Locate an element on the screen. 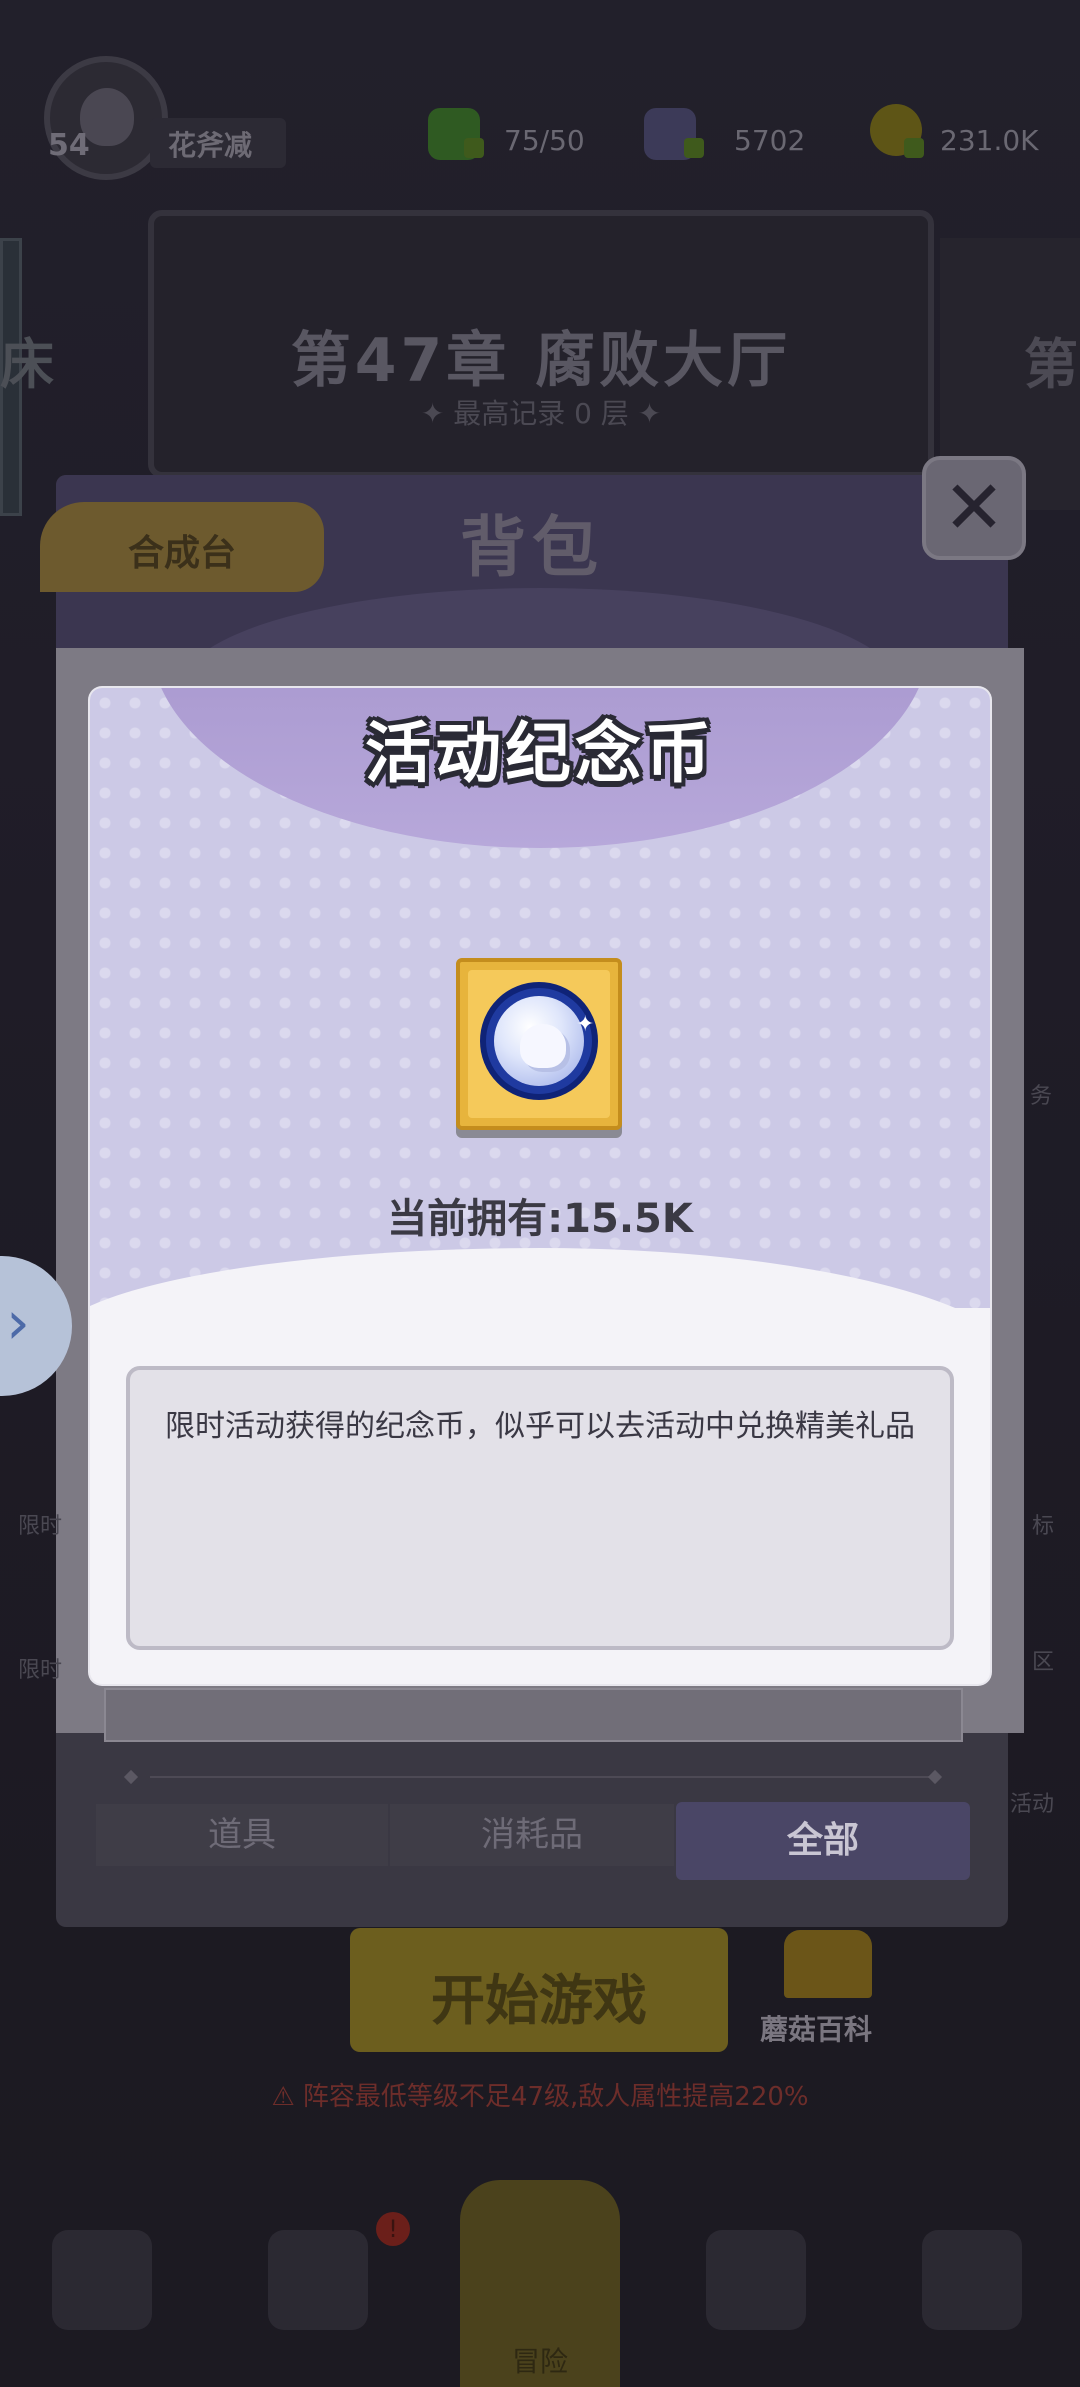 This screenshot has width=1080, height=2387. item-frame: ✦ is located at coordinates (539, 1044).